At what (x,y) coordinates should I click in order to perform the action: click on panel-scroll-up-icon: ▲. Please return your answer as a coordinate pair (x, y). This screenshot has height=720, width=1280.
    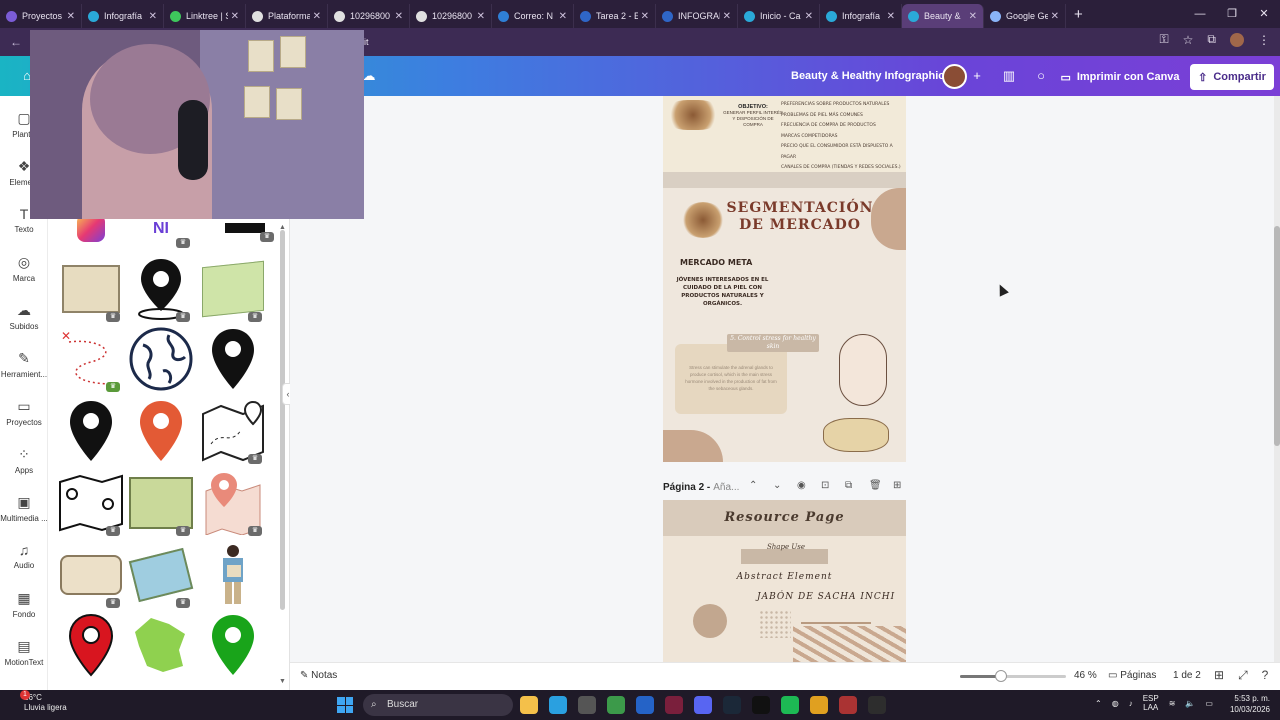
    Looking at the image, I should click on (282, 227).